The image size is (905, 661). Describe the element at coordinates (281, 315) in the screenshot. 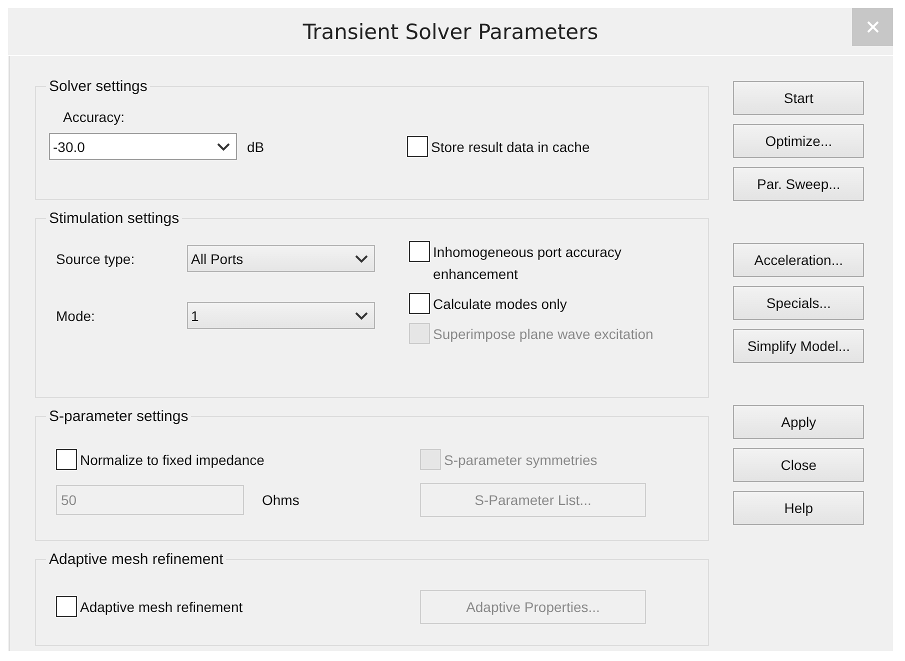

I see `dropdown: 1` at that location.